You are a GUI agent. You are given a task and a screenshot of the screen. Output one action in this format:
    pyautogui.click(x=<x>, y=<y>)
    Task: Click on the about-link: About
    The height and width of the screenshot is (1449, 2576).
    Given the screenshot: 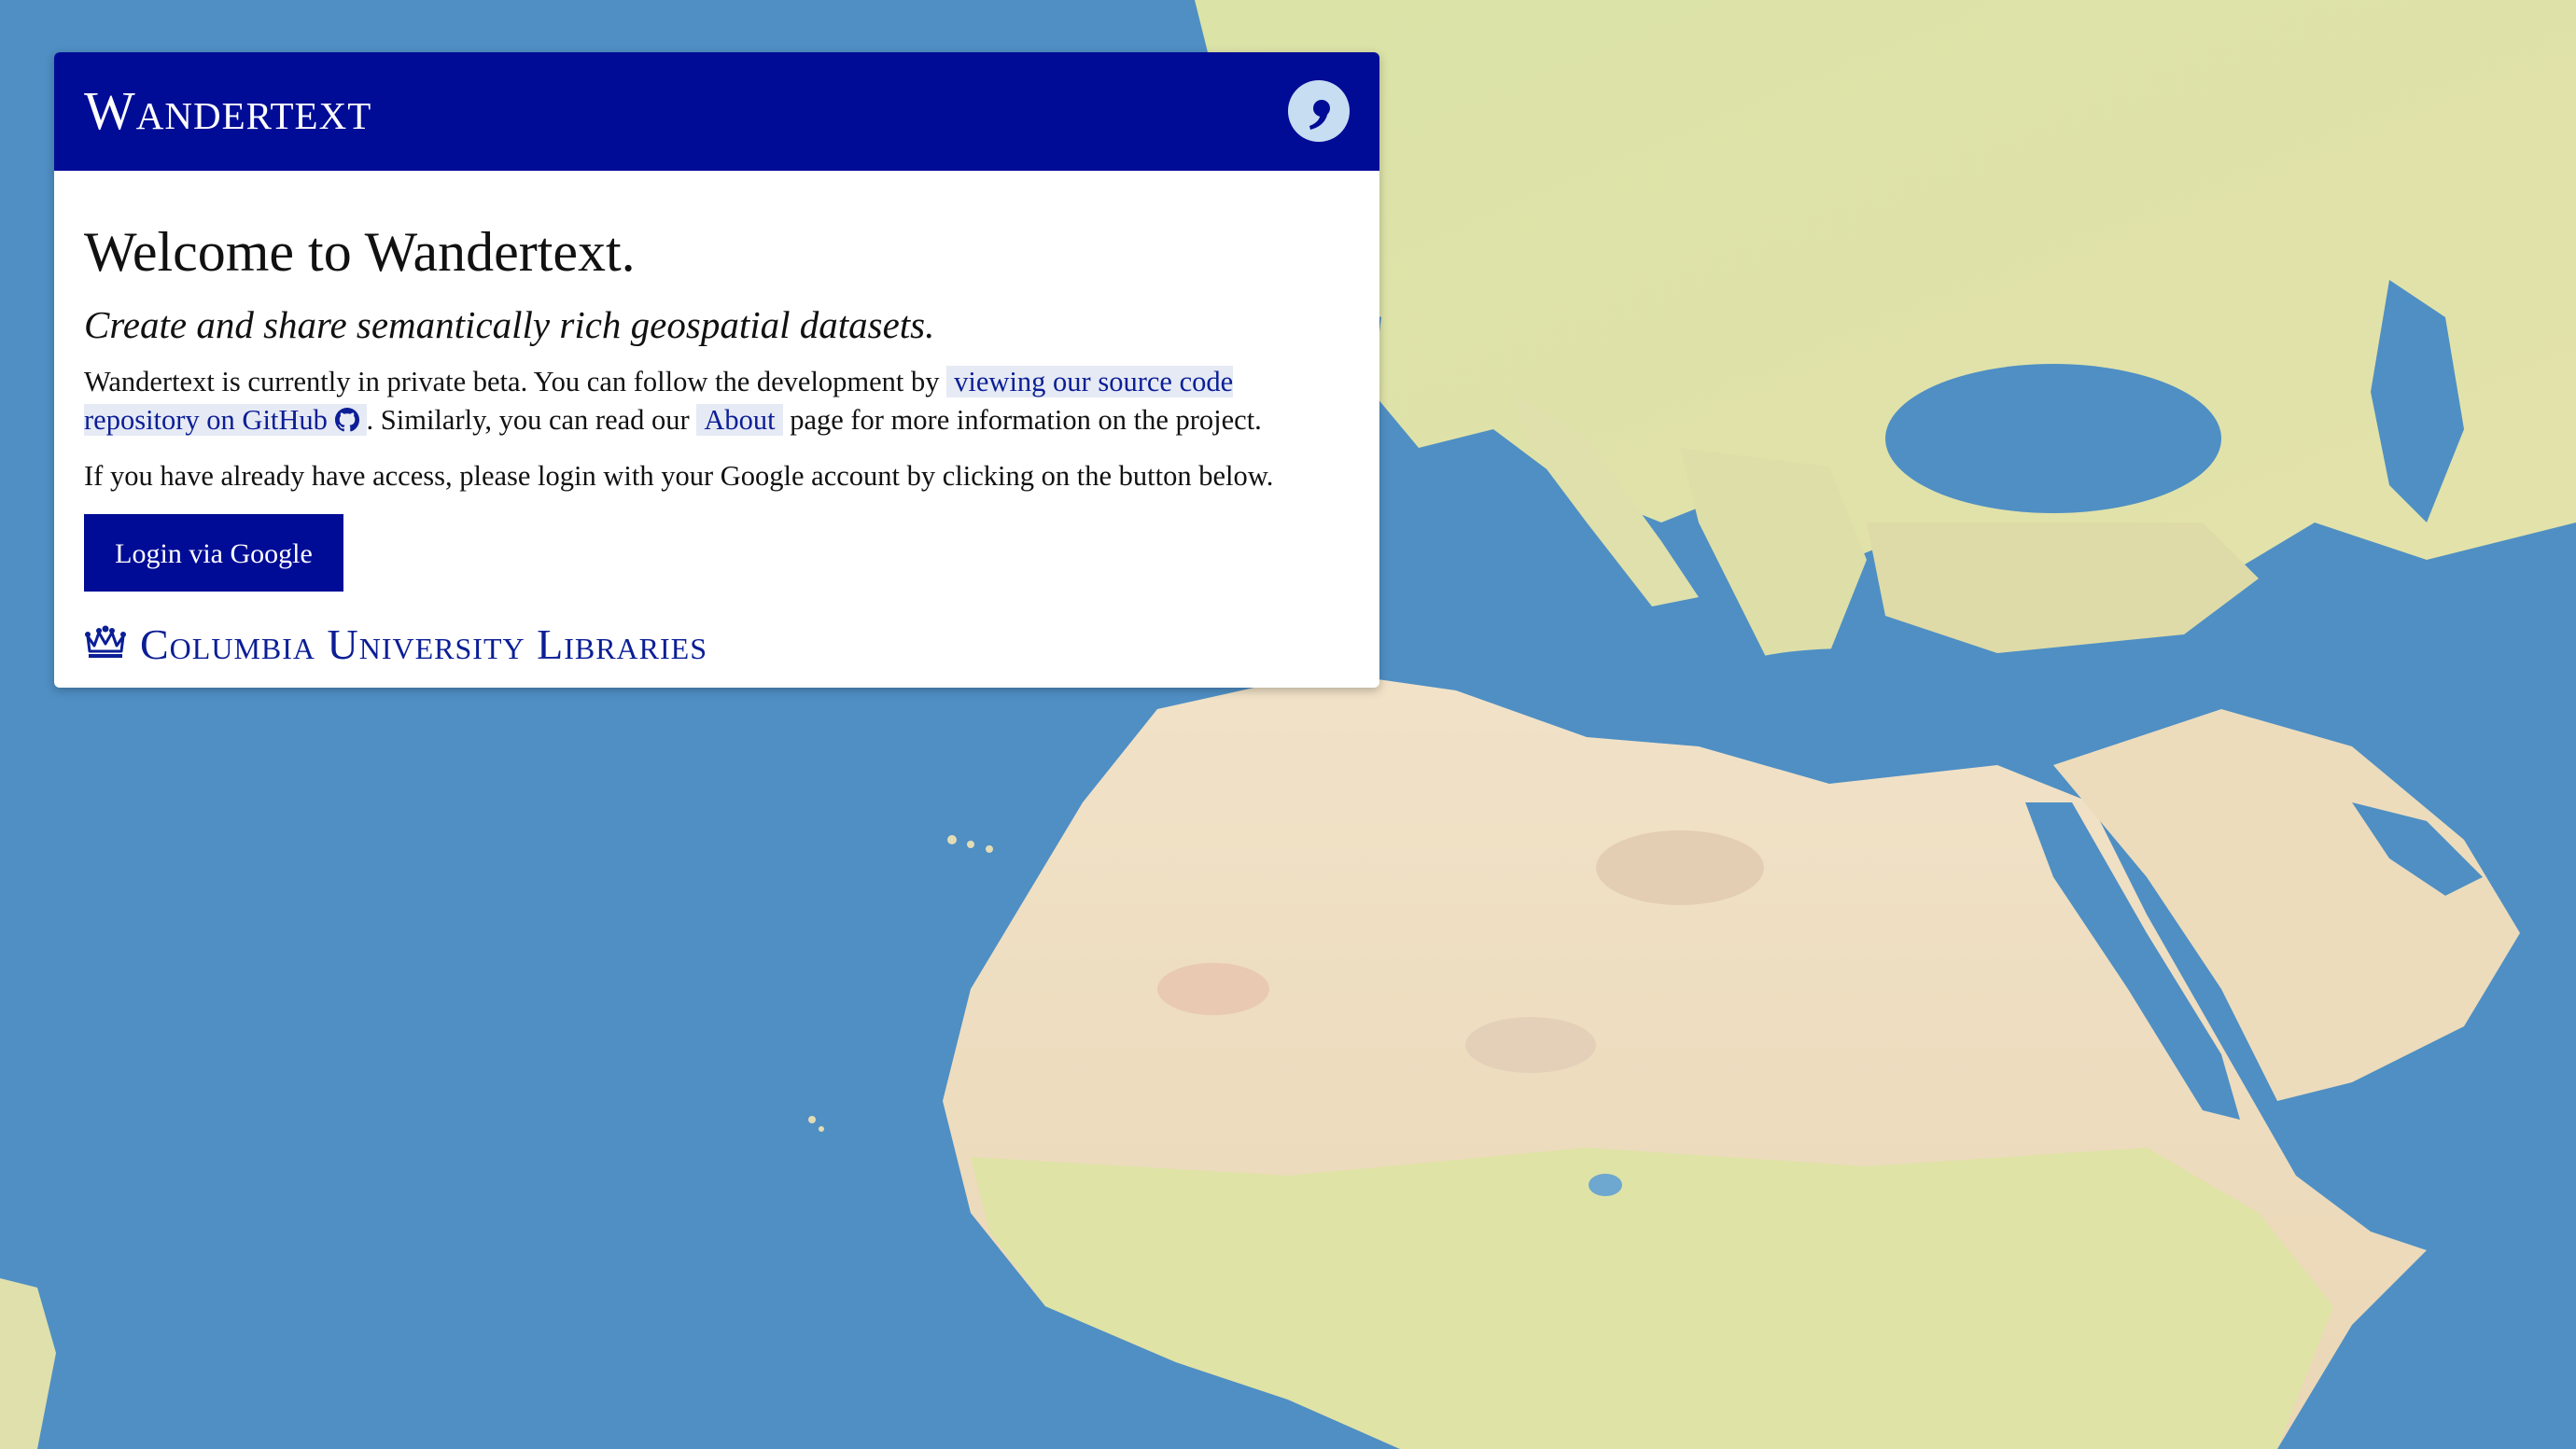 What is the action you would take?
    pyautogui.click(x=739, y=420)
    